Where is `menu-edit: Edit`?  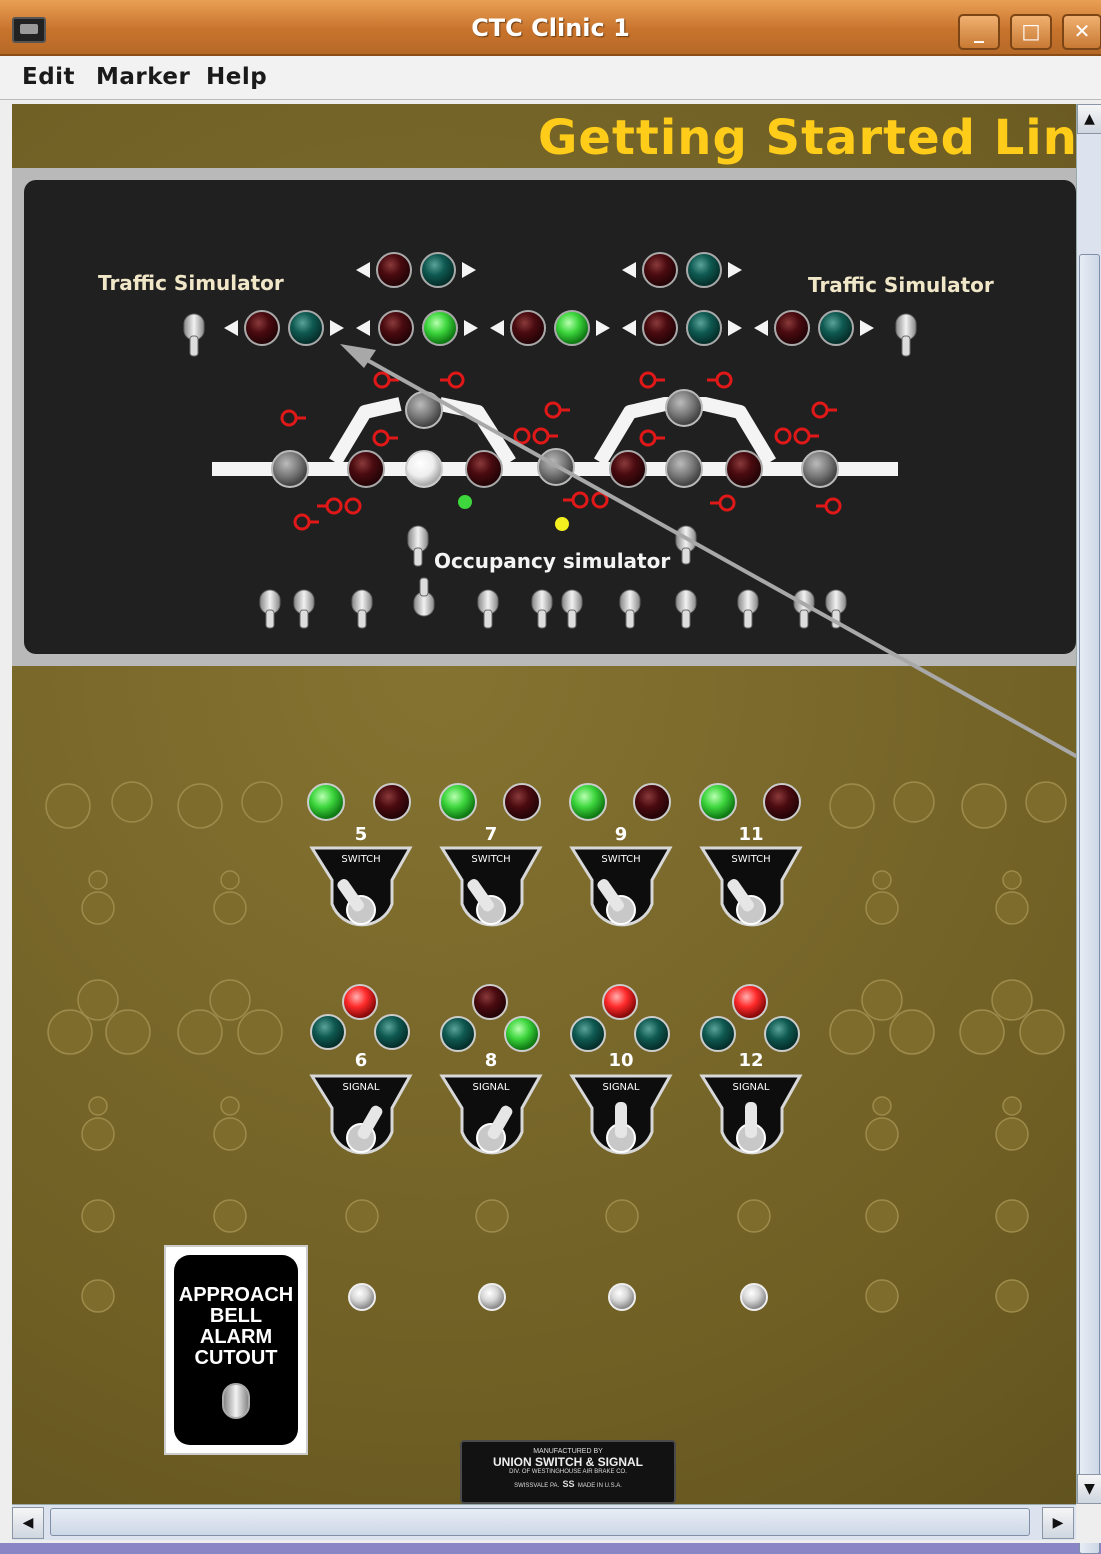 menu-edit: Edit is located at coordinates (48, 77).